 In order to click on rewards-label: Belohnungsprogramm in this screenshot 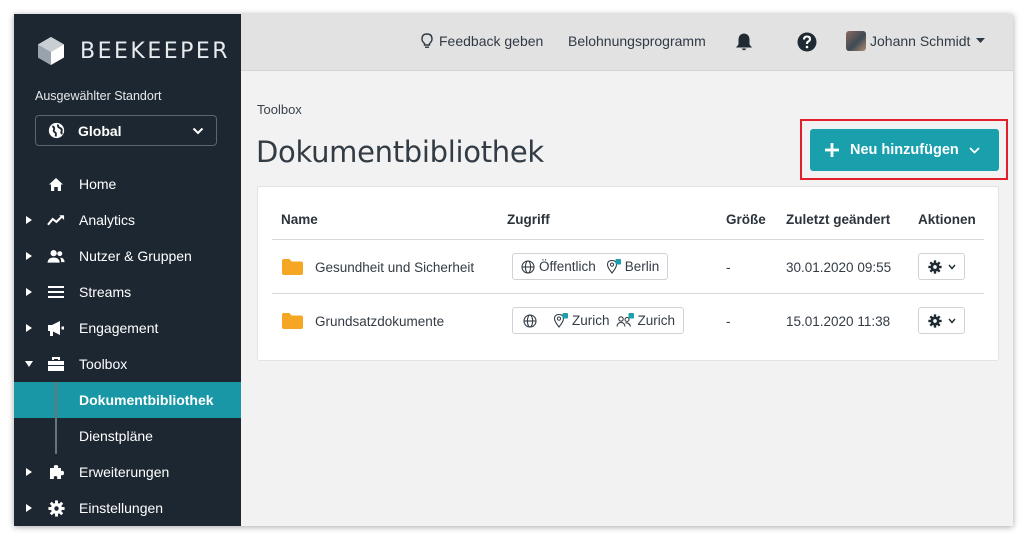, I will do `click(637, 41)`.